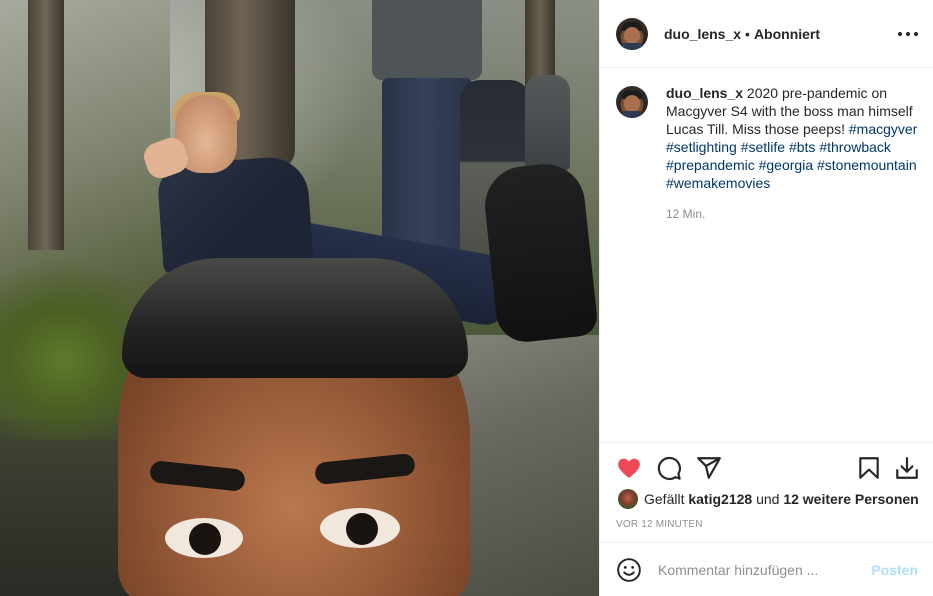  I want to click on more-options-icon, so click(908, 34).